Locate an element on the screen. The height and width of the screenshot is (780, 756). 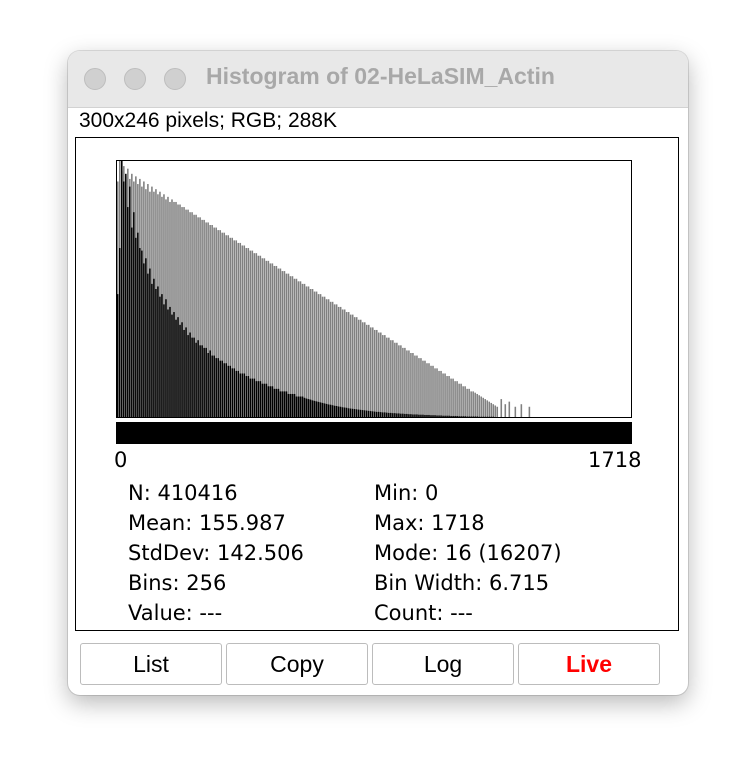
axis-max-label: 1718 is located at coordinates (615, 460).